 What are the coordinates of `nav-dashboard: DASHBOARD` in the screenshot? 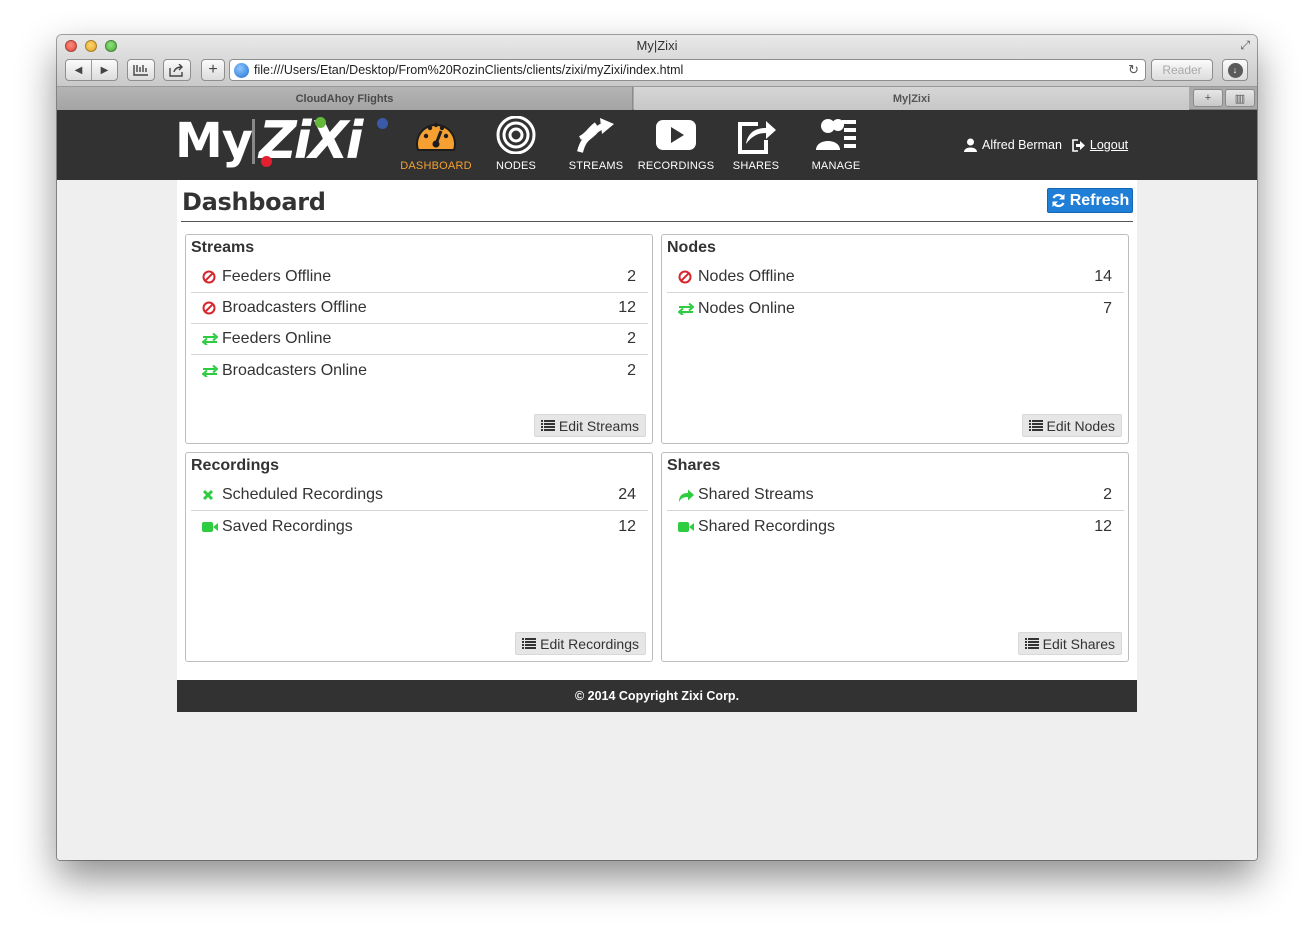 It's located at (436, 146).